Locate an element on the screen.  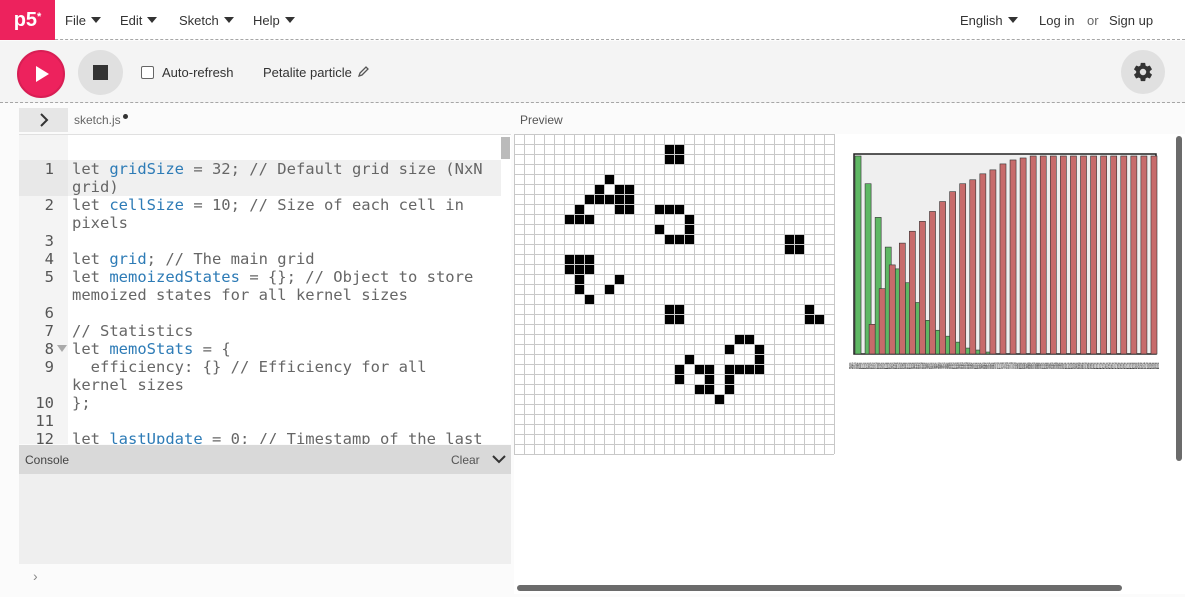
editor-scrollbar is located at coordinates (505, 148).